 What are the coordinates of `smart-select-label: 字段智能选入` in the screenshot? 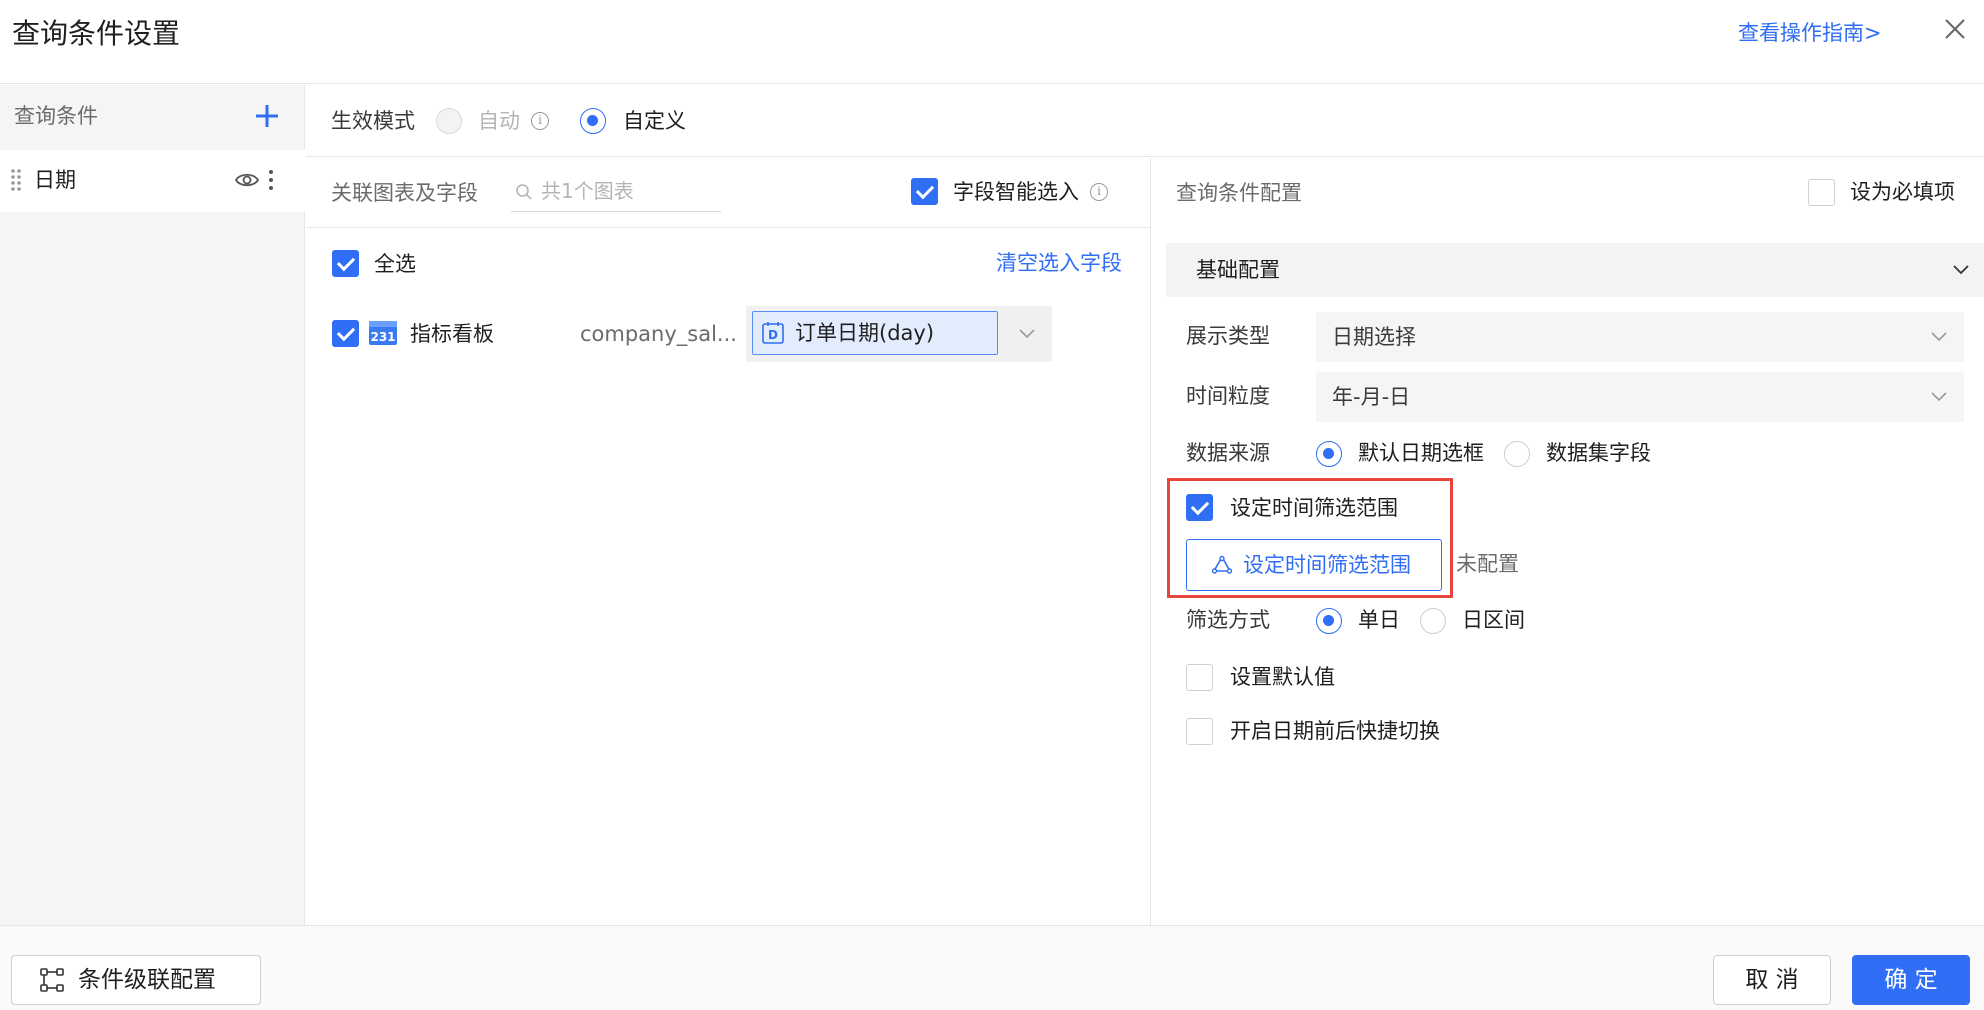 It's located at (1016, 192).